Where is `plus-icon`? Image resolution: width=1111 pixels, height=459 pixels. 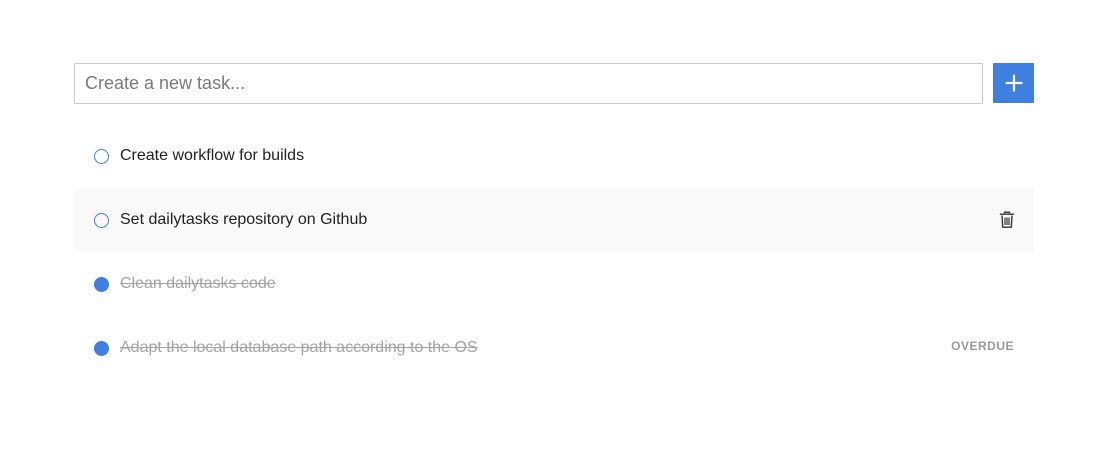
plus-icon is located at coordinates (1013, 83).